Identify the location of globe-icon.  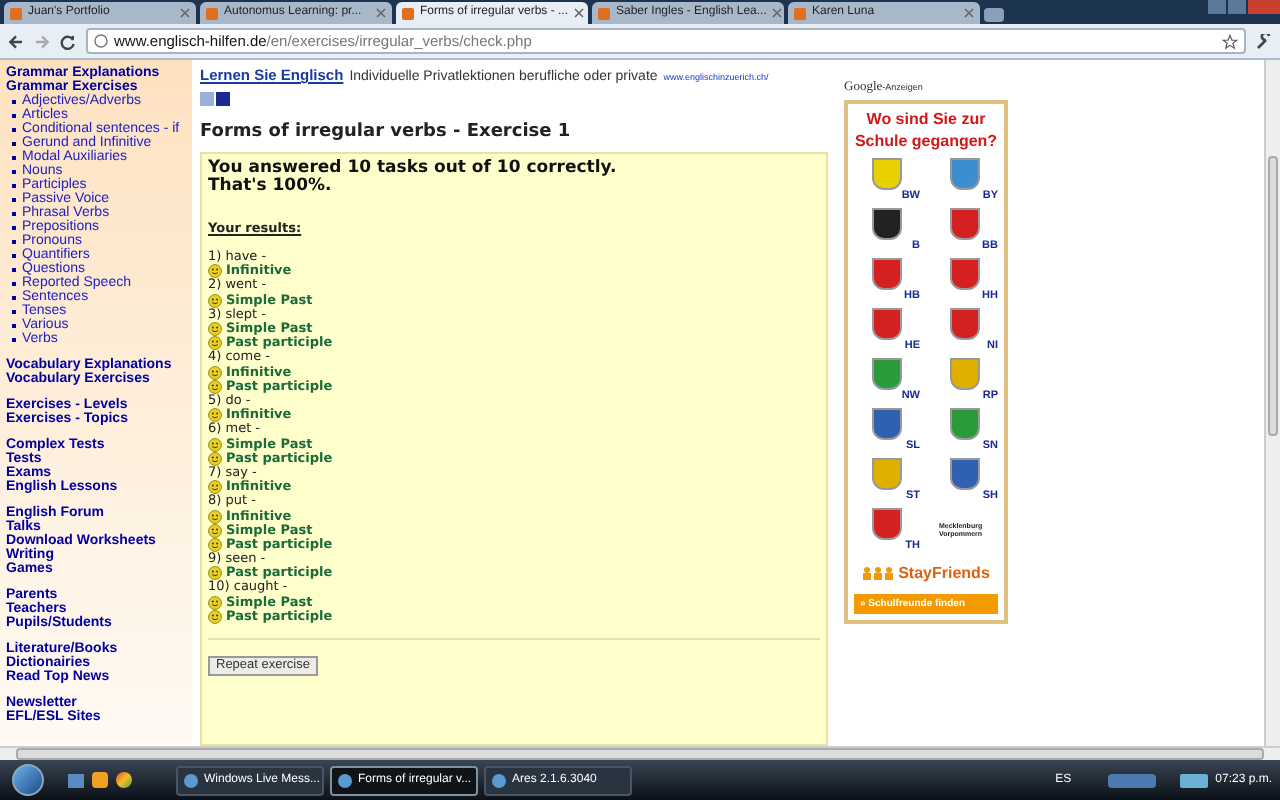
(101, 41).